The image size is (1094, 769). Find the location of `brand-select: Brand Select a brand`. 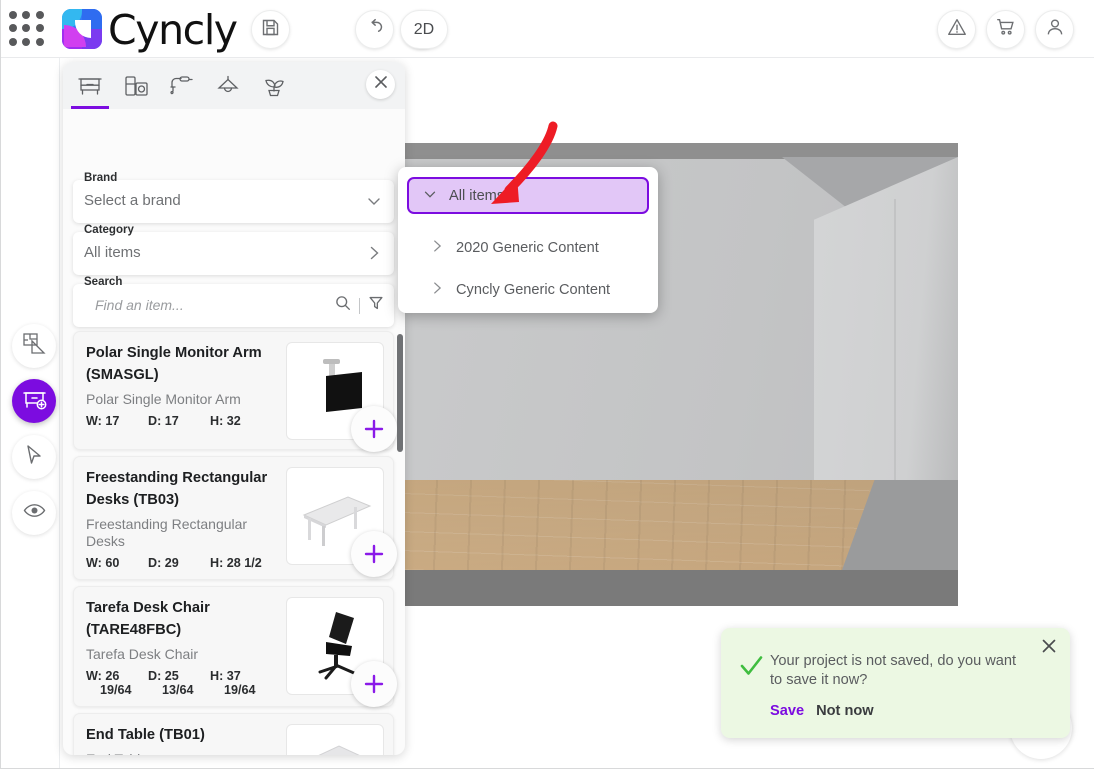

brand-select: Brand Select a brand is located at coordinates (233, 197).